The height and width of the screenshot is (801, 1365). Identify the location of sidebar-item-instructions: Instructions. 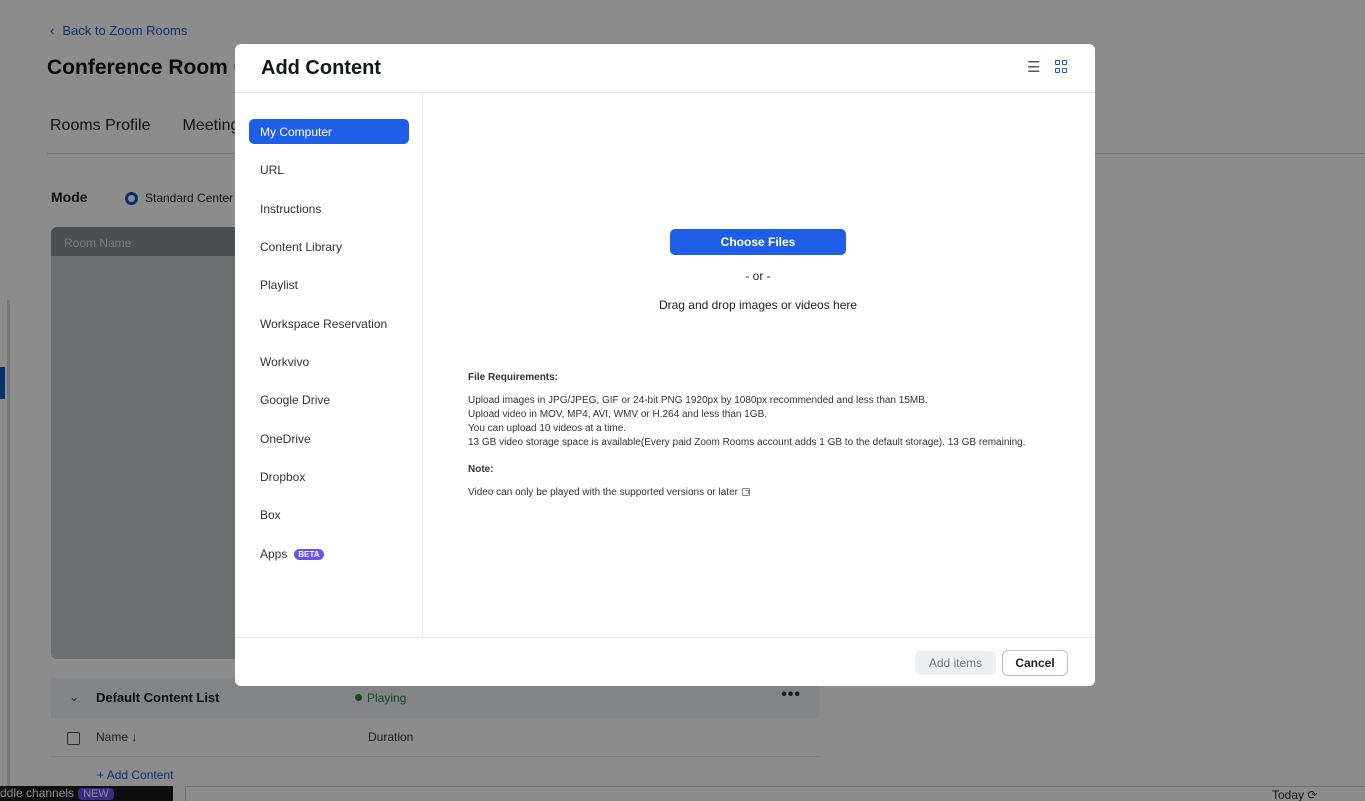
(329, 208).